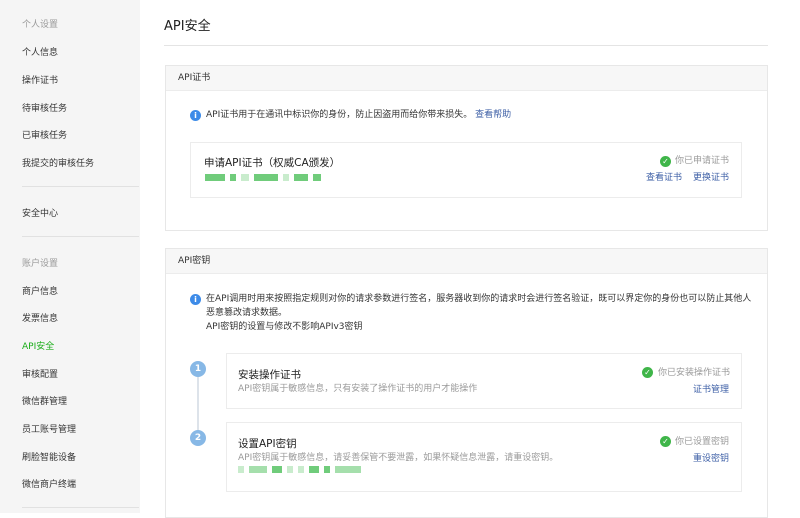 This screenshot has width=800, height=518. Describe the element at coordinates (493, 115) in the screenshot. I see `help-link: 查看帮助` at that location.